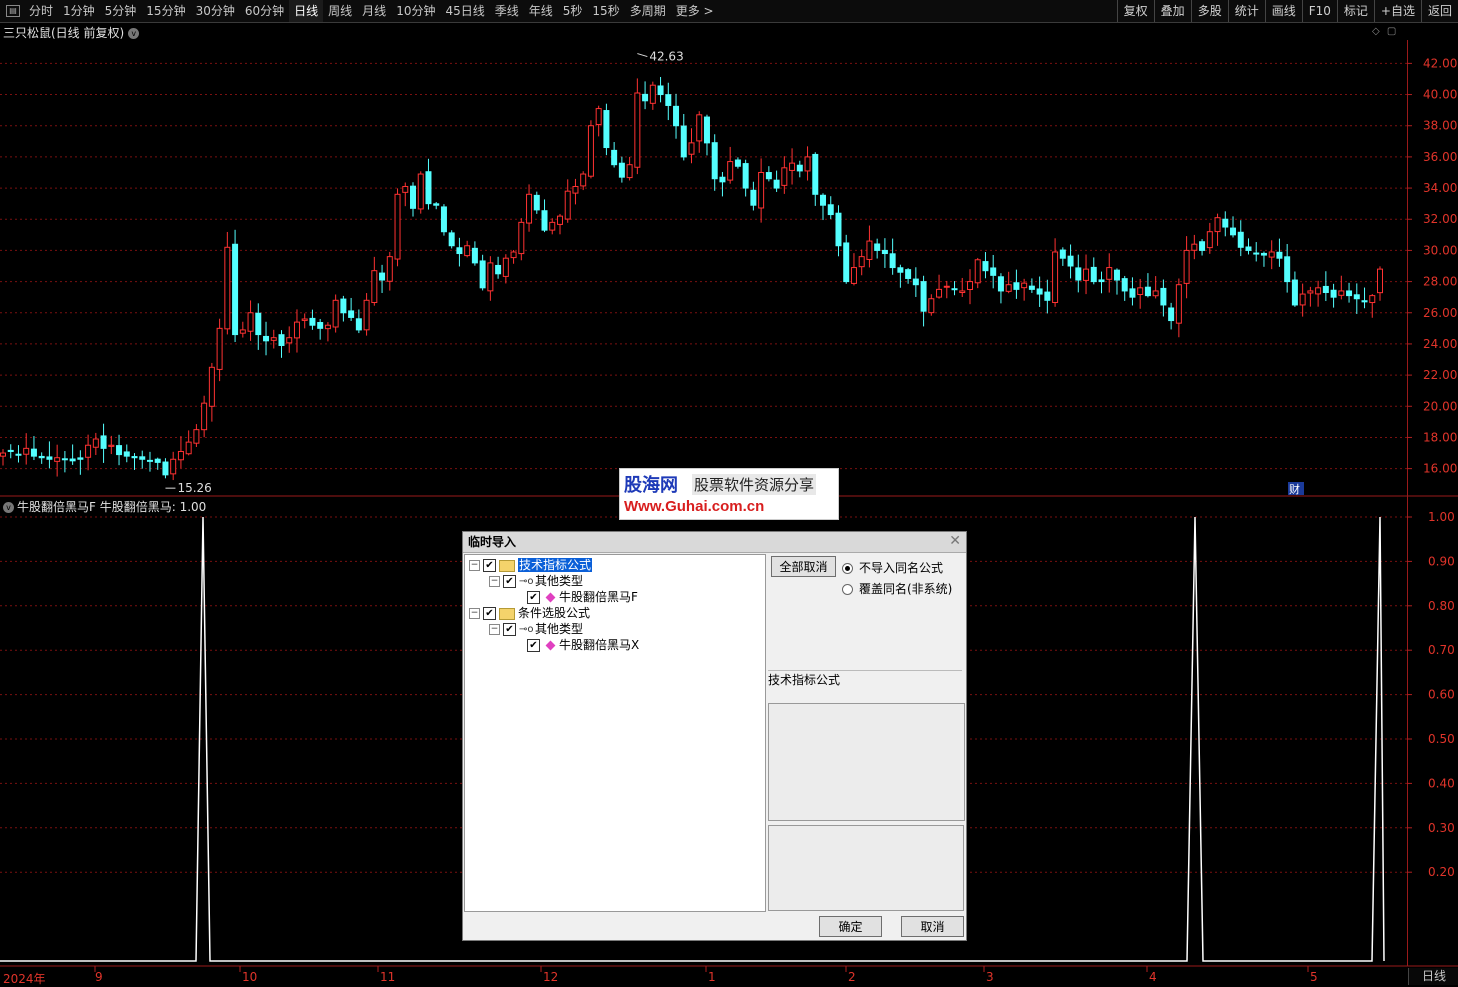 The height and width of the screenshot is (987, 1458). What do you see at coordinates (1440, 437) in the screenshot?
I see `price-tick-label: 18.00` at bounding box center [1440, 437].